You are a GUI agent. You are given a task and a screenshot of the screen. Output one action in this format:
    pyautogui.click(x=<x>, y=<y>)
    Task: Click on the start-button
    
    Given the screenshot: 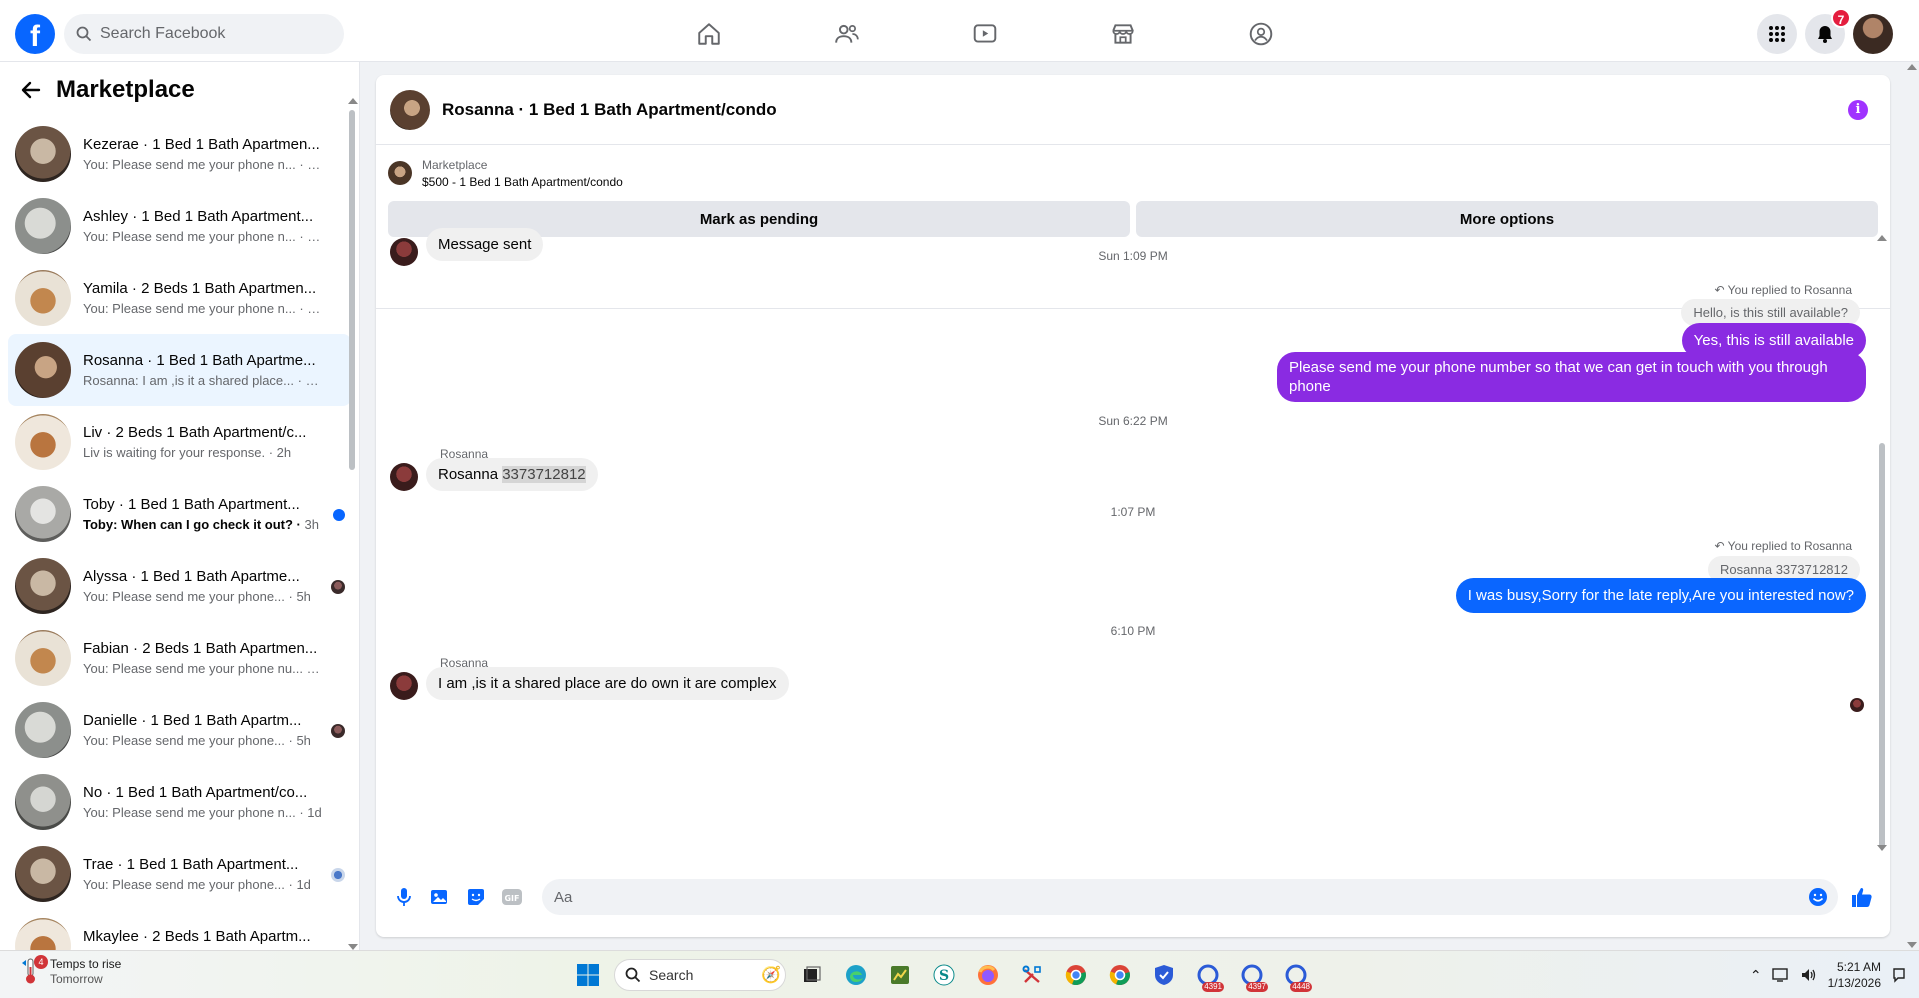 What is the action you would take?
    pyautogui.click(x=588, y=975)
    